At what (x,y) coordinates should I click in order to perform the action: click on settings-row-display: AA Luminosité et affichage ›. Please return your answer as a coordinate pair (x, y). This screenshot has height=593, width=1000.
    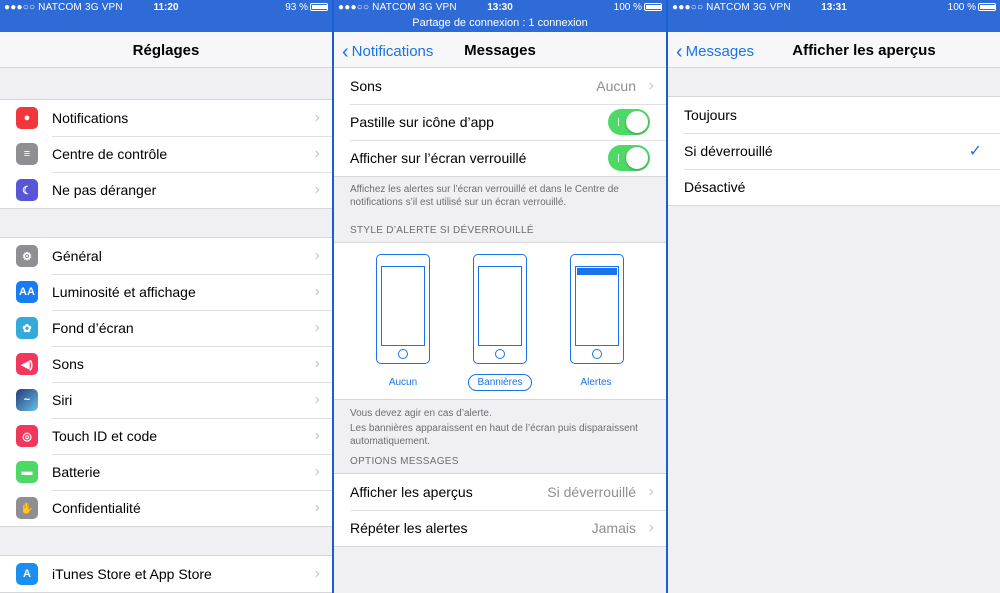
    Looking at the image, I should click on (166, 292).